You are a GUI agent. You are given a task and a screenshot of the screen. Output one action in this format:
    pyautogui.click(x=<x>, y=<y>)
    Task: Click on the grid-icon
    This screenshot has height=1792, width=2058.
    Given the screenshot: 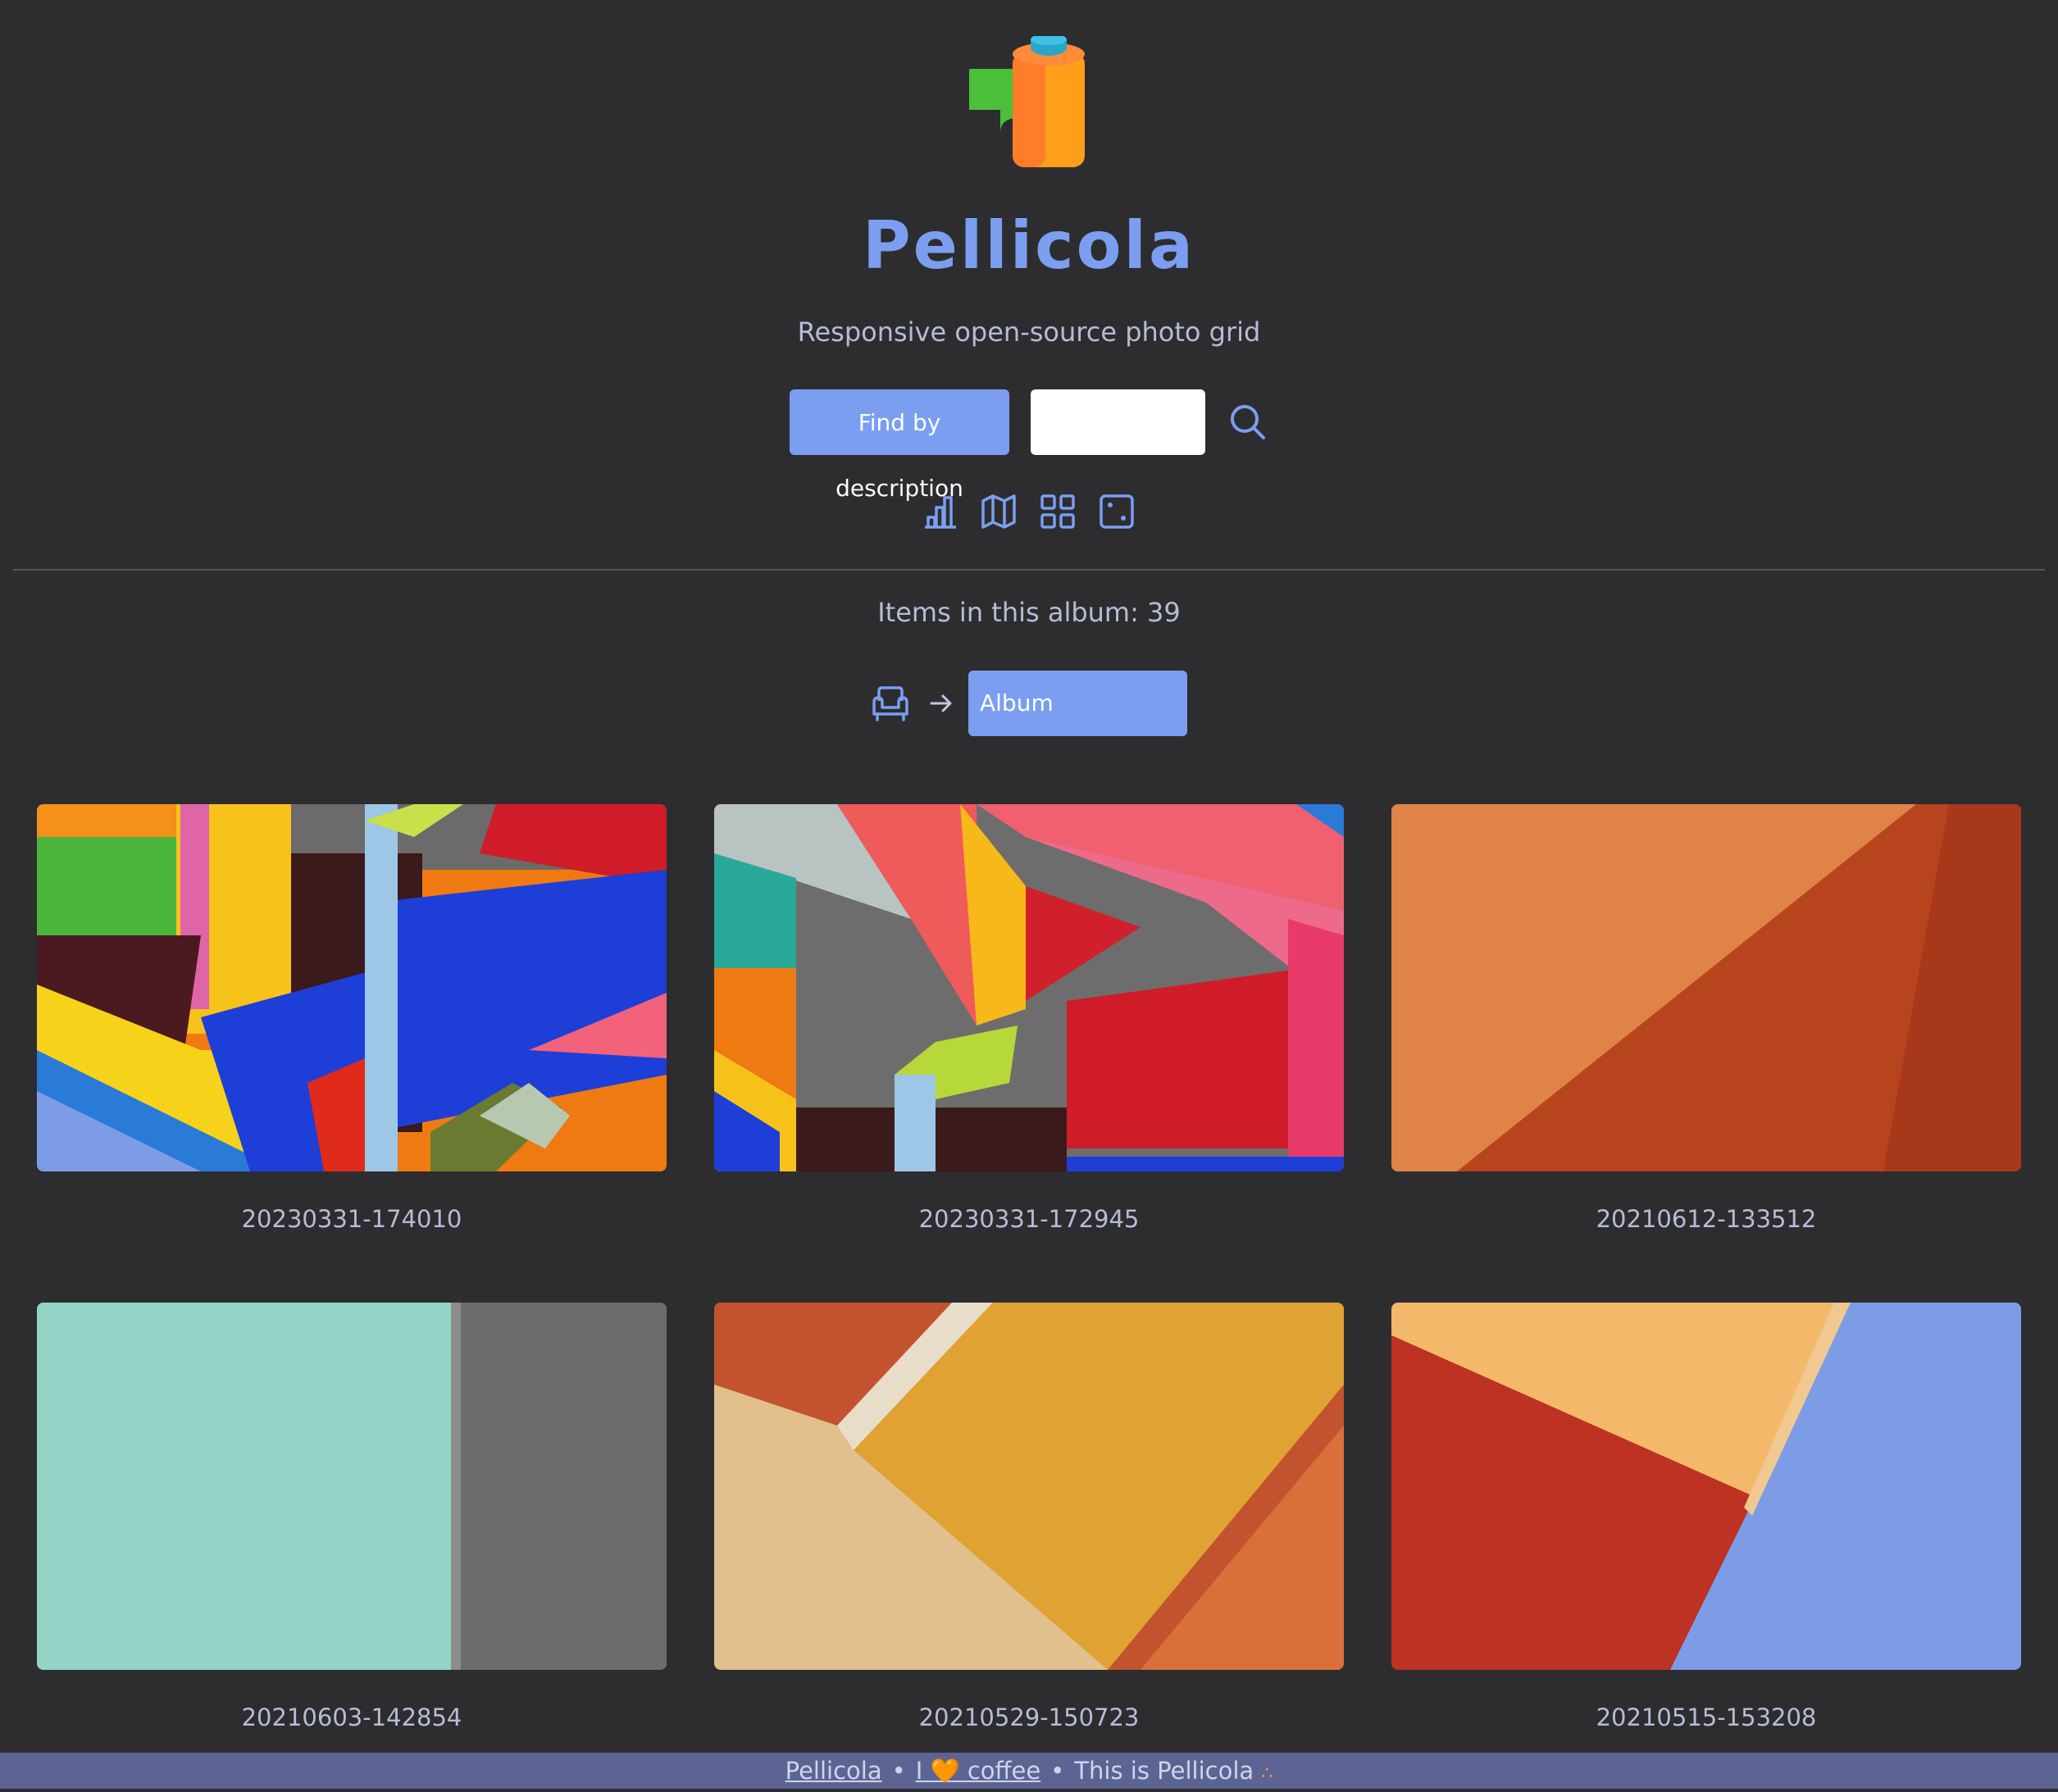 What is the action you would take?
    pyautogui.click(x=1058, y=511)
    